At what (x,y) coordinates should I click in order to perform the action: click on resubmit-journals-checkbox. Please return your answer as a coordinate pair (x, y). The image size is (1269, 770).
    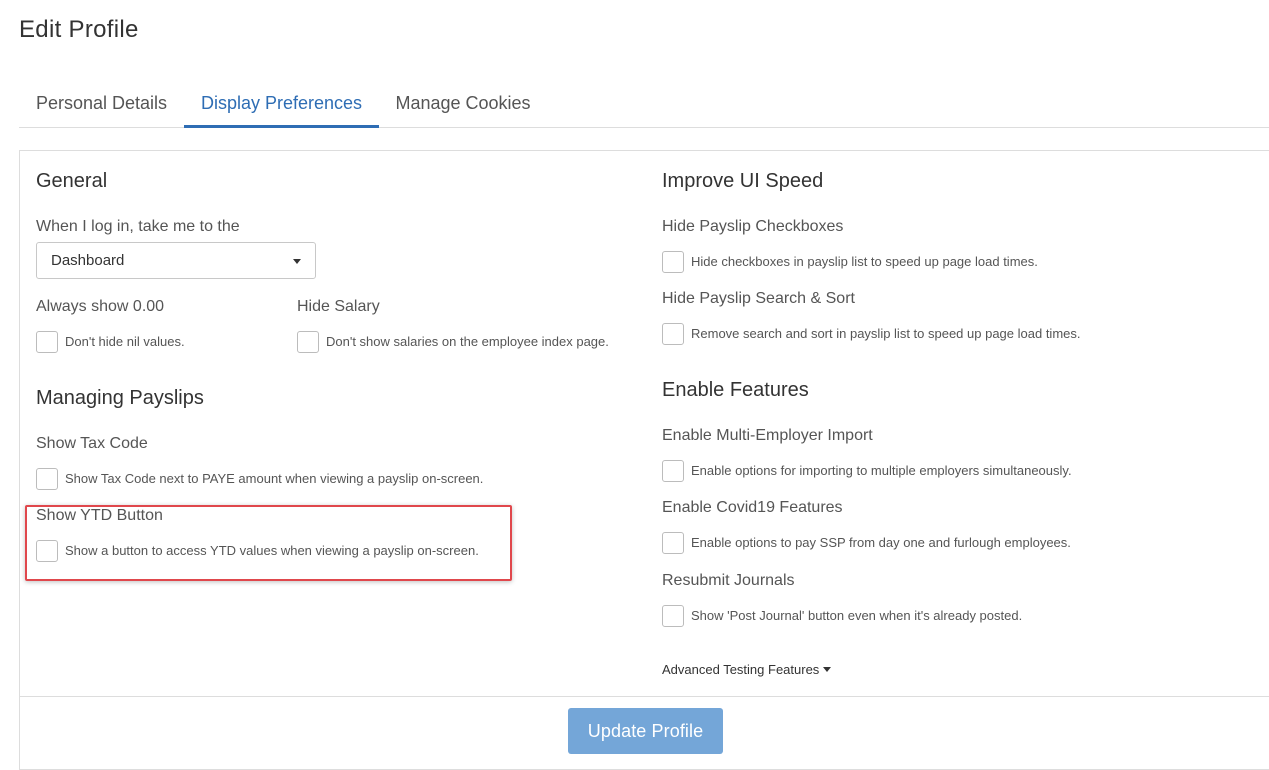
    Looking at the image, I should click on (673, 616).